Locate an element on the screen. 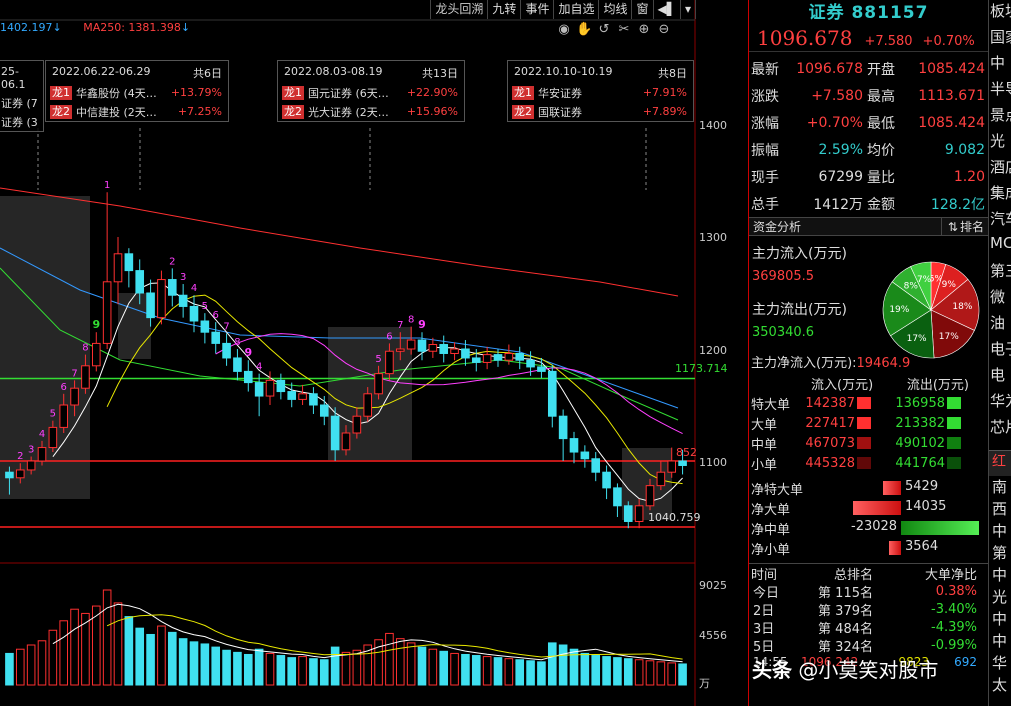 This screenshot has width=1011, height=706. quote-key: 最低 is located at coordinates (881, 123).